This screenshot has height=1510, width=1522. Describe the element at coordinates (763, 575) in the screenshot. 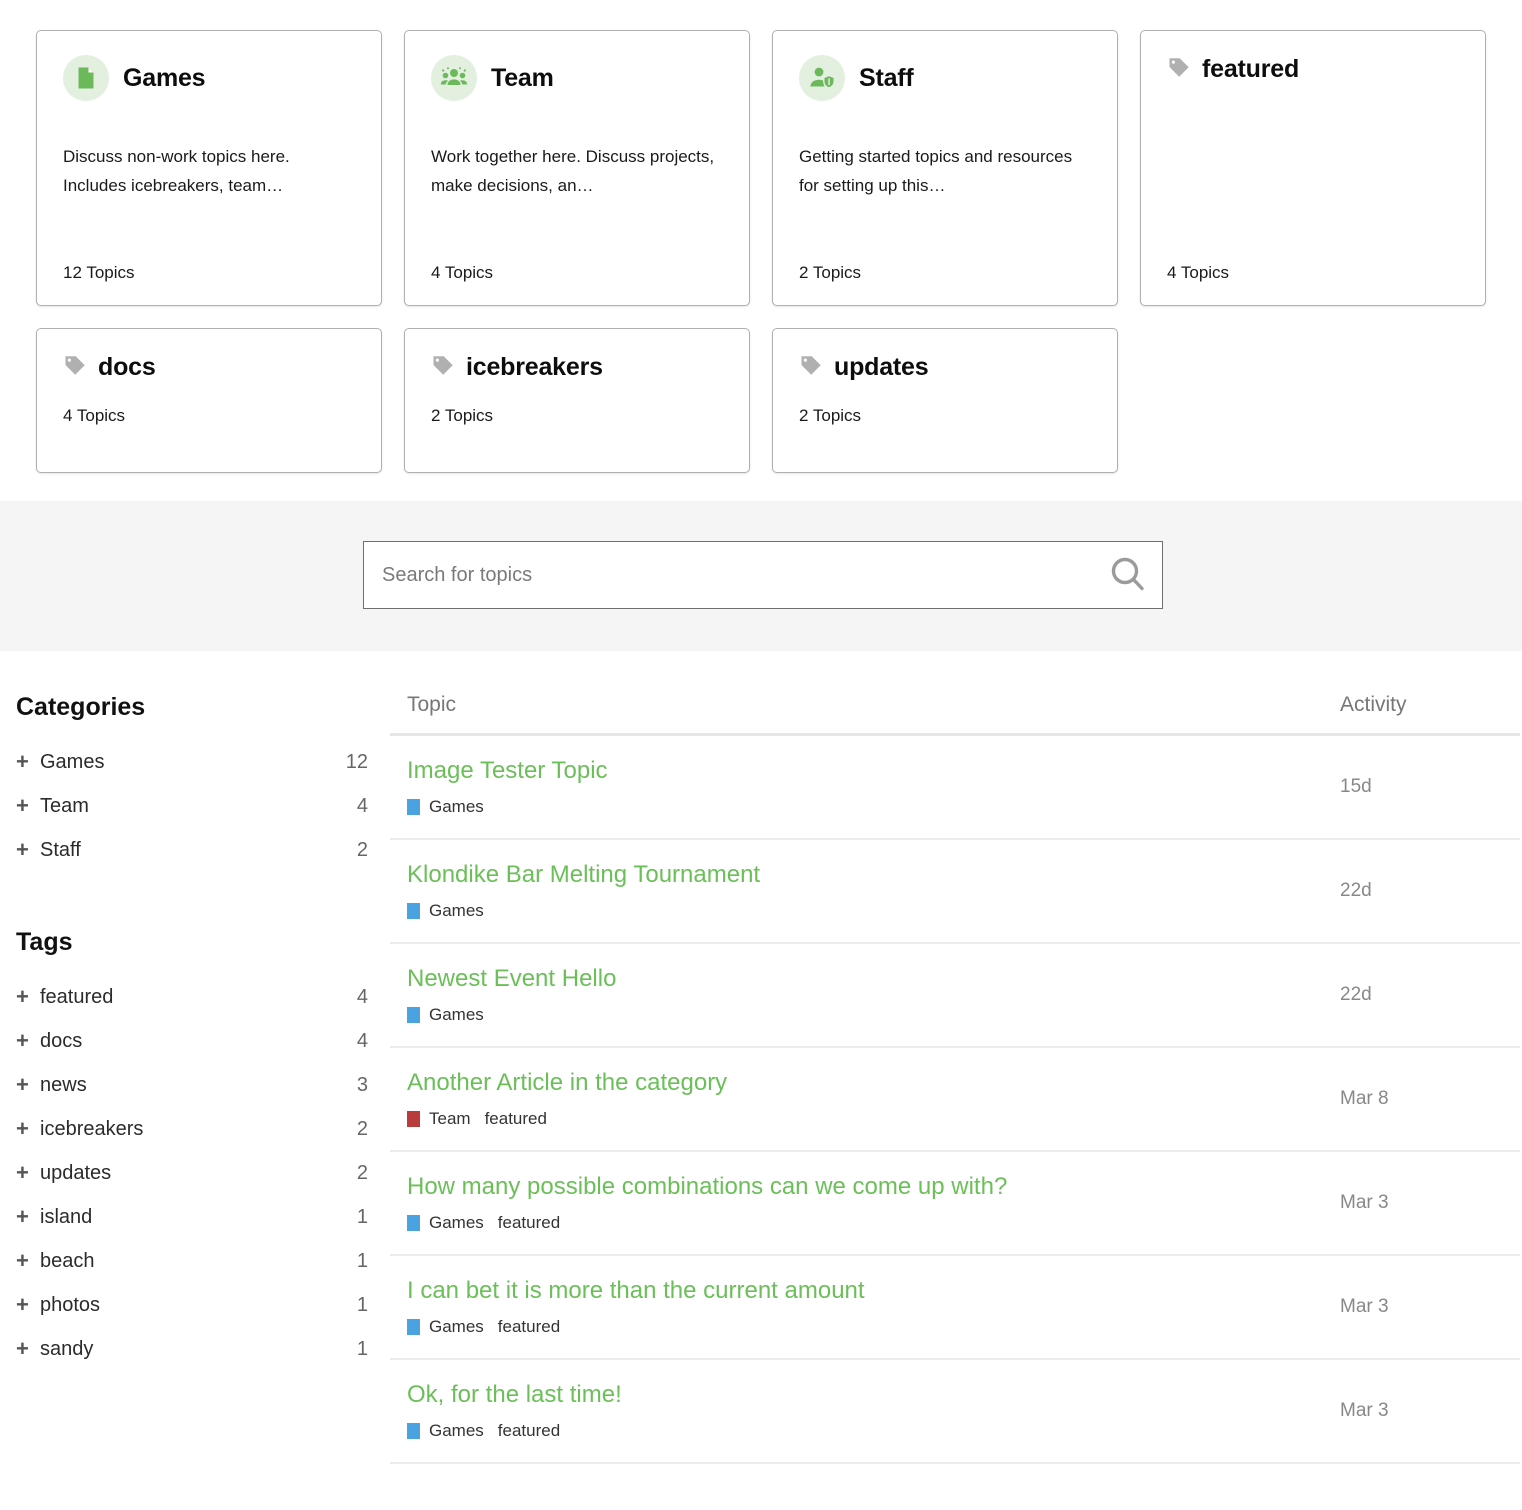

I see `search-input` at that location.